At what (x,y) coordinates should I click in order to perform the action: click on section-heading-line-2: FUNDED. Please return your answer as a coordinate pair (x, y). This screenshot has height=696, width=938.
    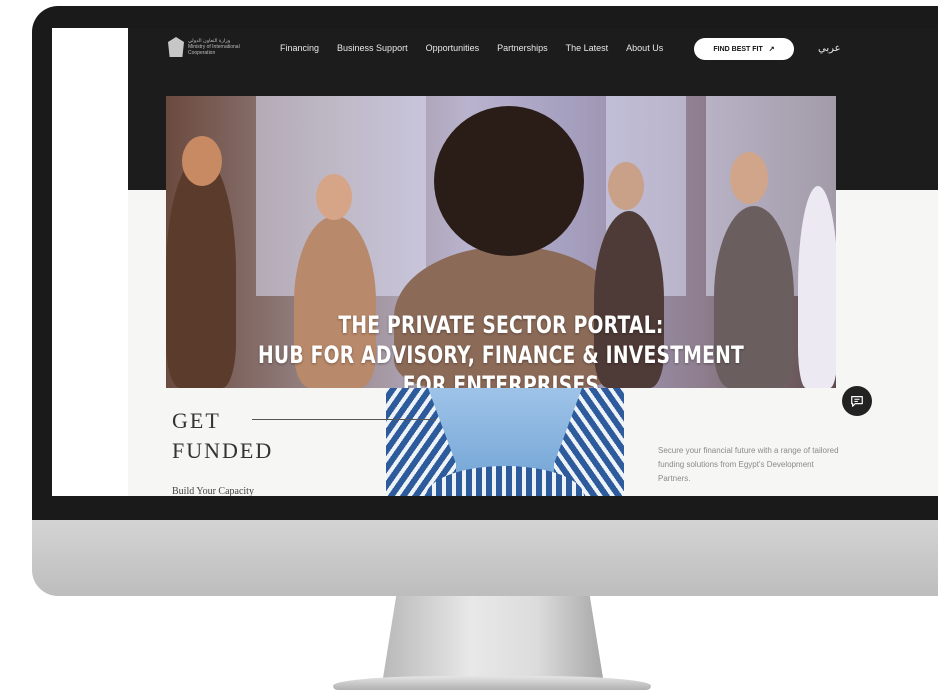
    Looking at the image, I should click on (223, 450).